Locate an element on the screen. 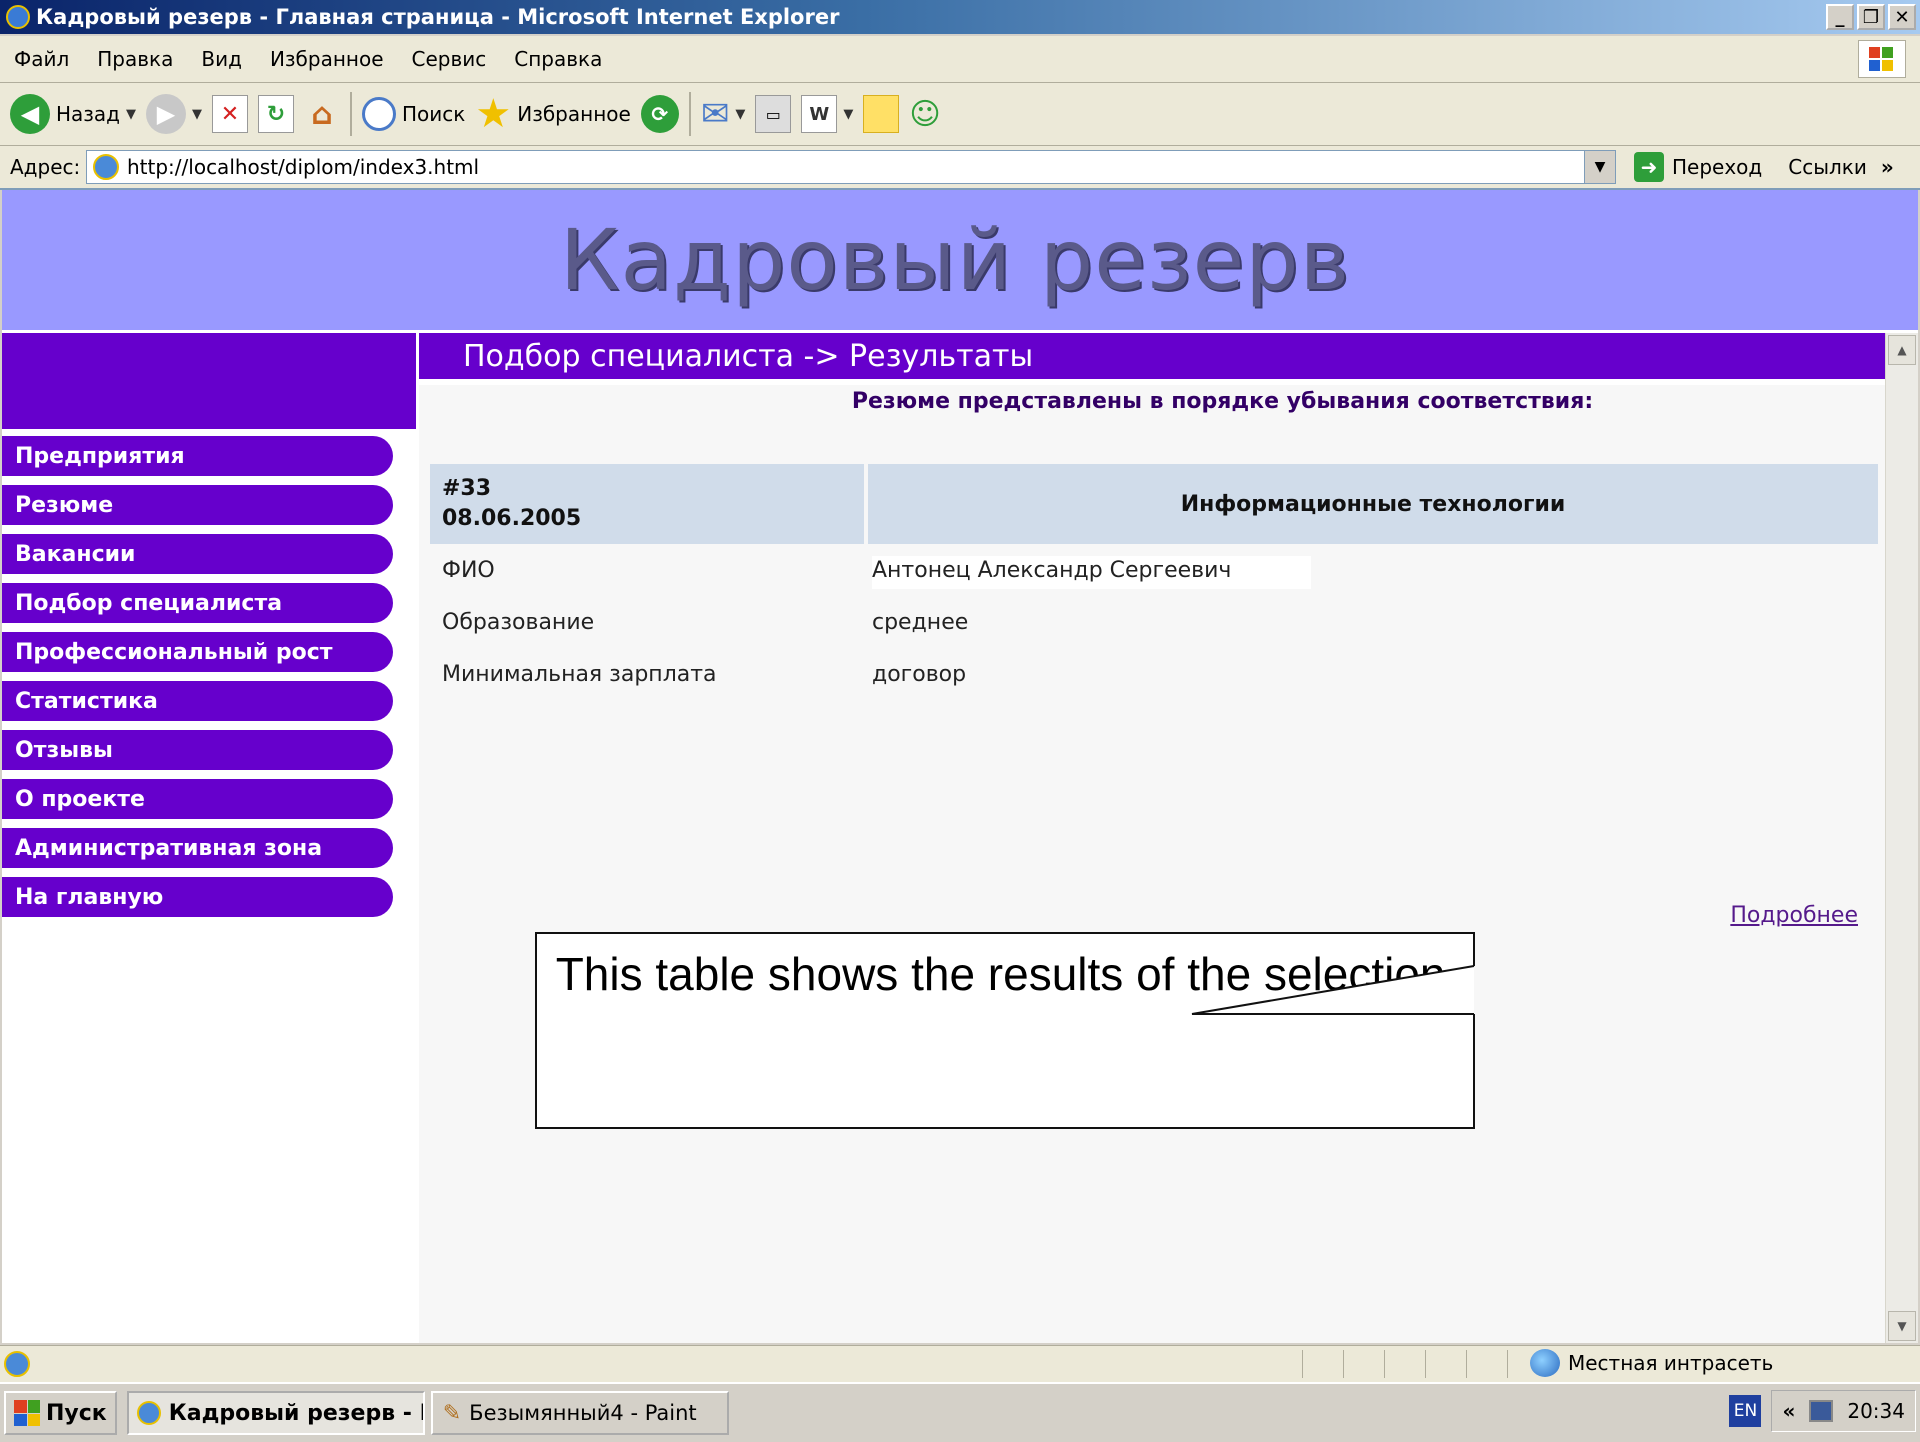 This screenshot has height=1442, width=1920. stop-icon: ✕ is located at coordinates (230, 114).